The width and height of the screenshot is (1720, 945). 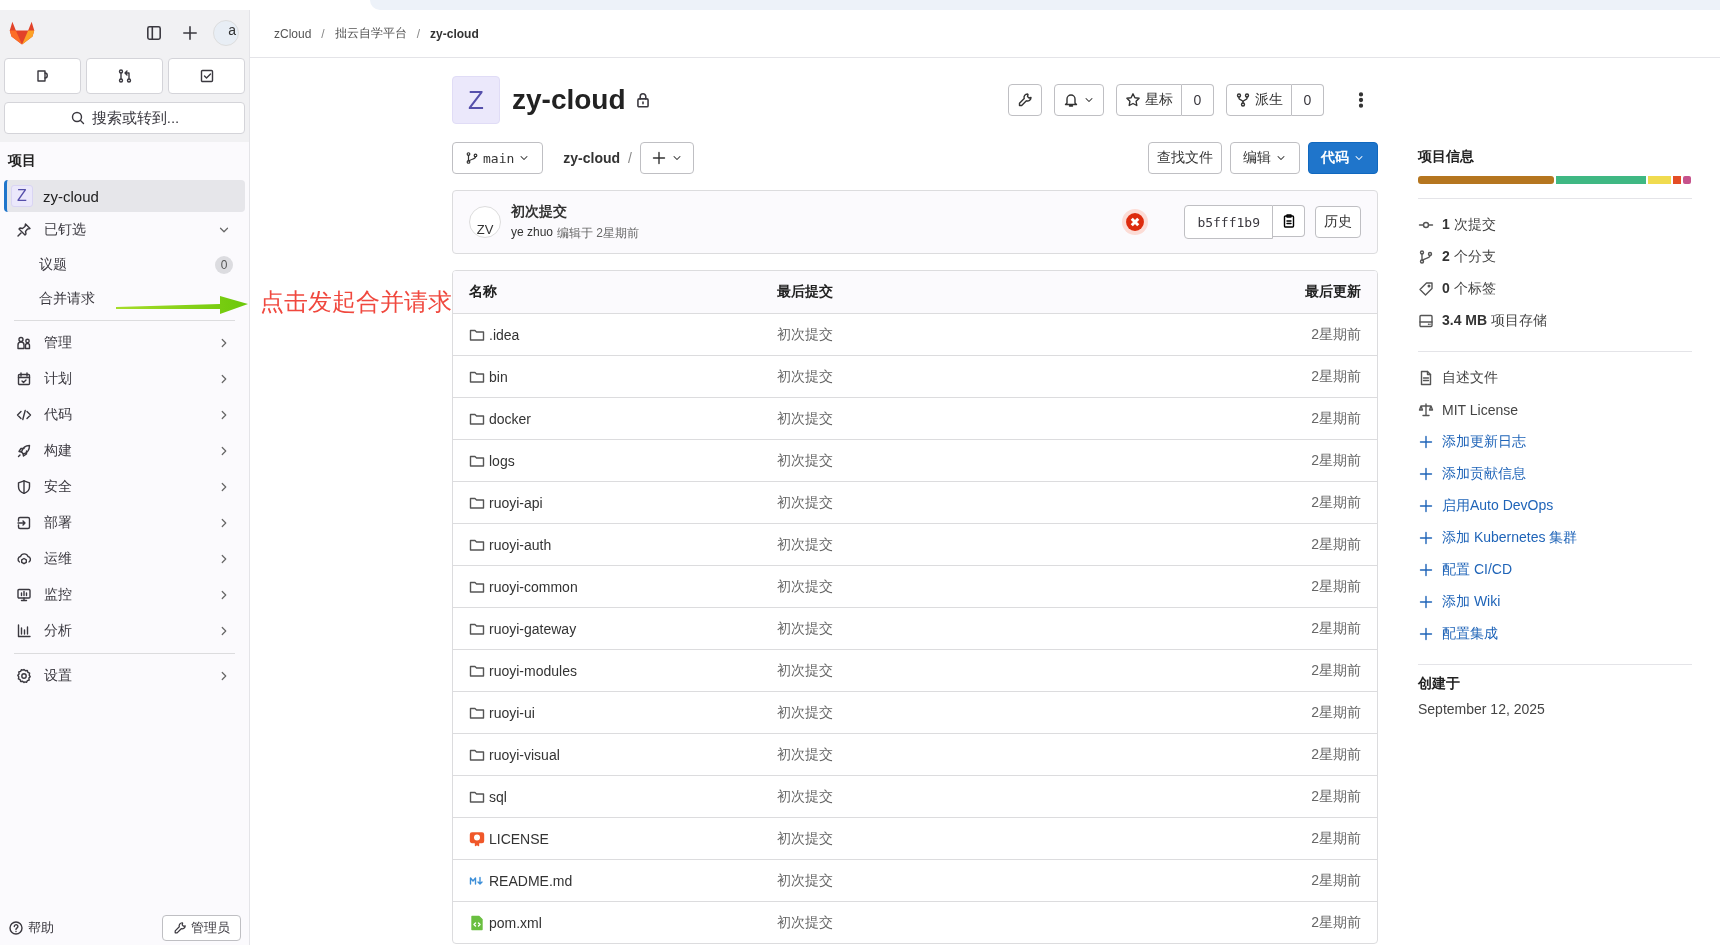 What do you see at coordinates (623, 880) in the screenshot?
I see `file-link: README.md` at bounding box center [623, 880].